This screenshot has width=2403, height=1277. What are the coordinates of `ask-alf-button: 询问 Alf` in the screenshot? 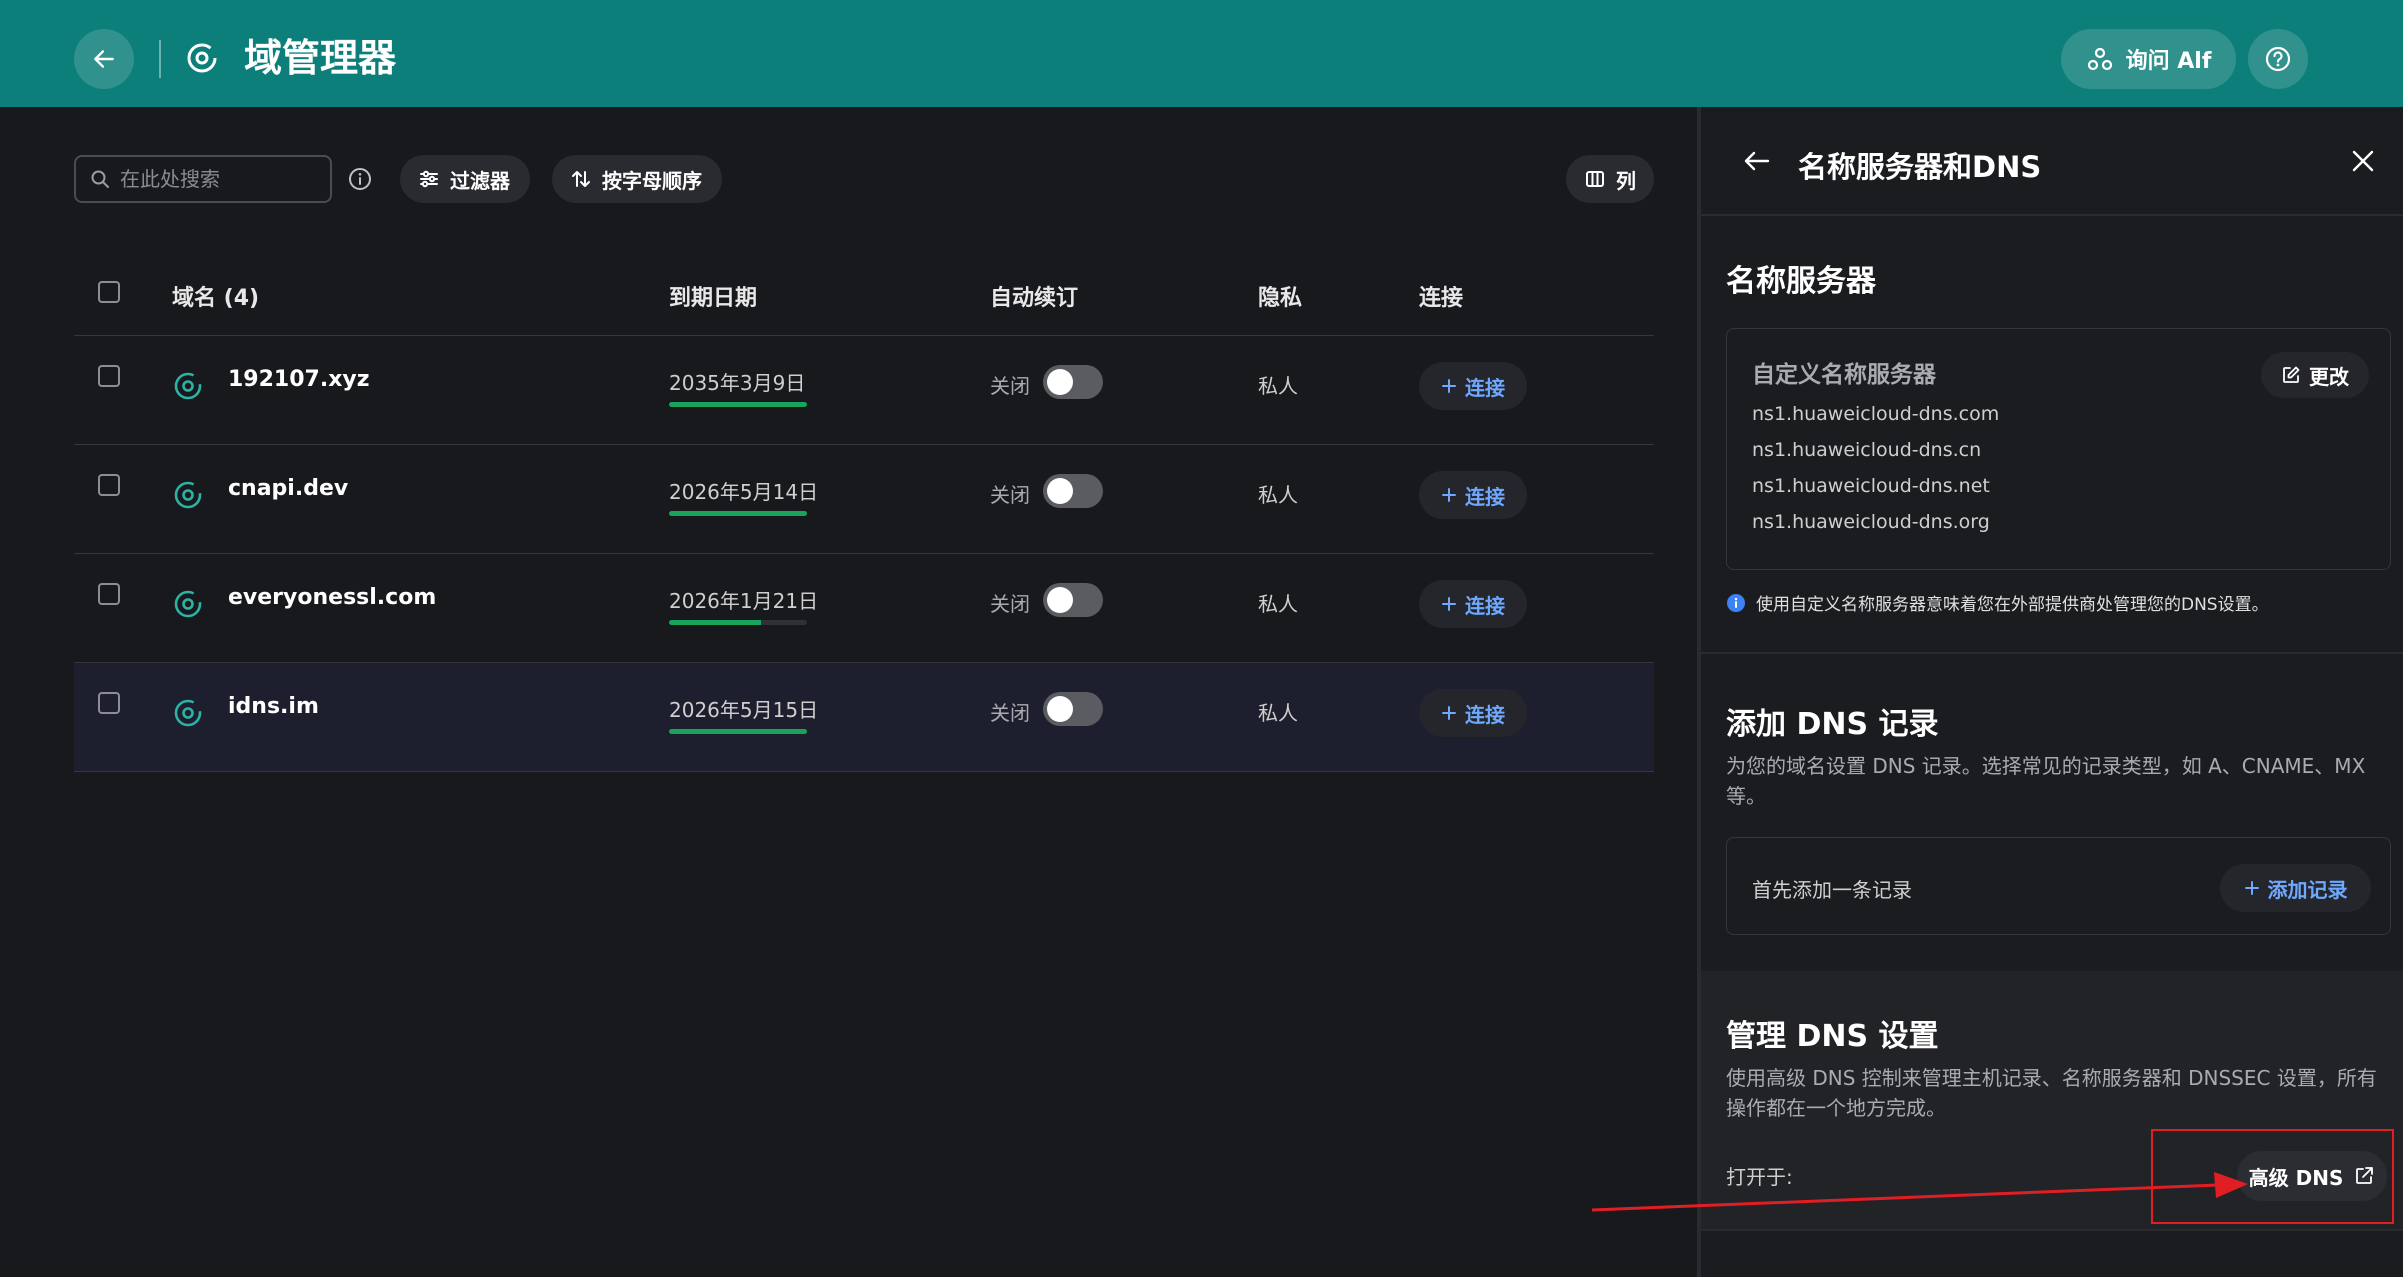 It's located at (2148, 59).